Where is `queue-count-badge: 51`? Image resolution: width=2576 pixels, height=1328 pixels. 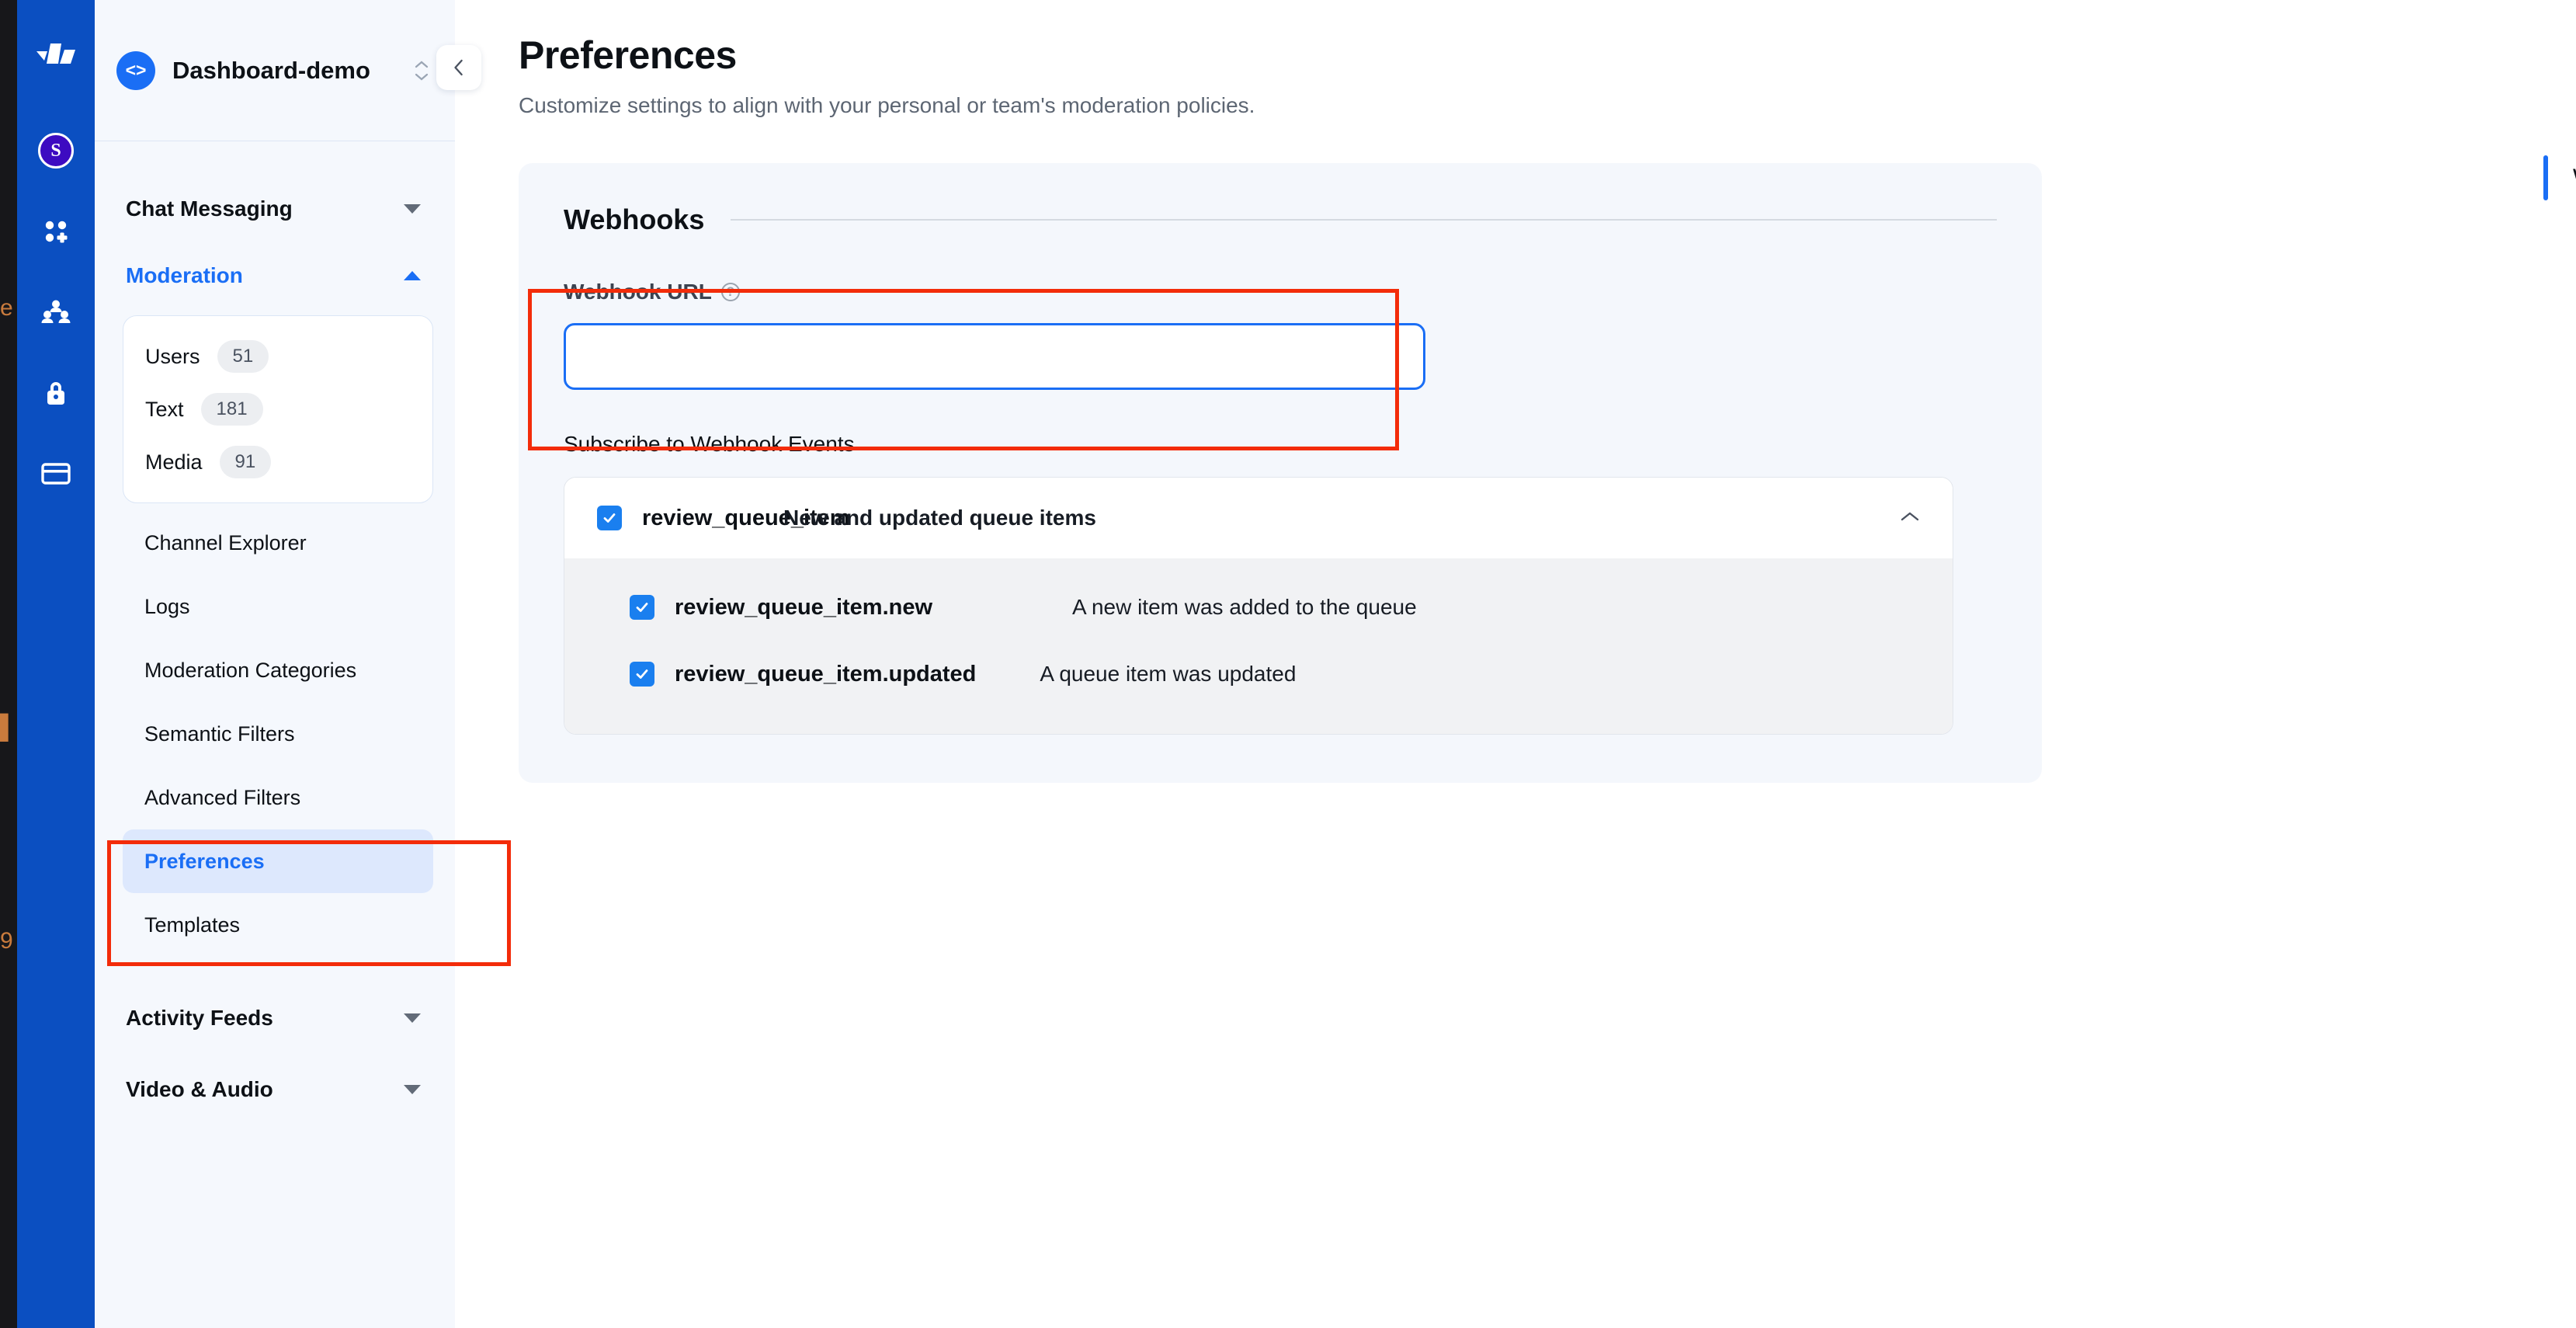 queue-count-badge: 51 is located at coordinates (243, 356).